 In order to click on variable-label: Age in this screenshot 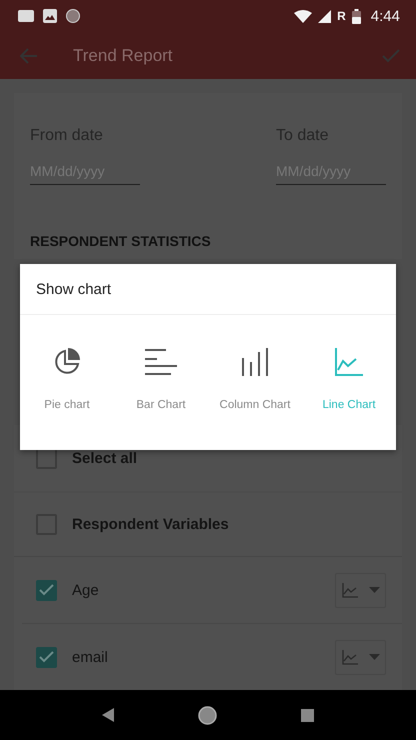, I will do `click(85, 590)`.